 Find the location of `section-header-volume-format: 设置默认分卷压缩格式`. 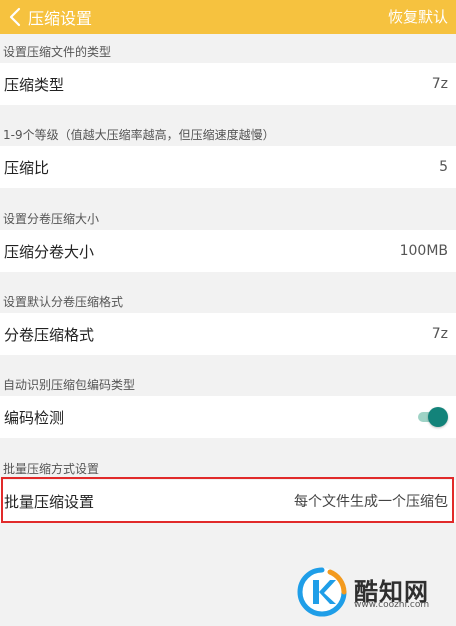

section-header-volume-format: 设置默认分卷压缩格式 is located at coordinates (63, 302).